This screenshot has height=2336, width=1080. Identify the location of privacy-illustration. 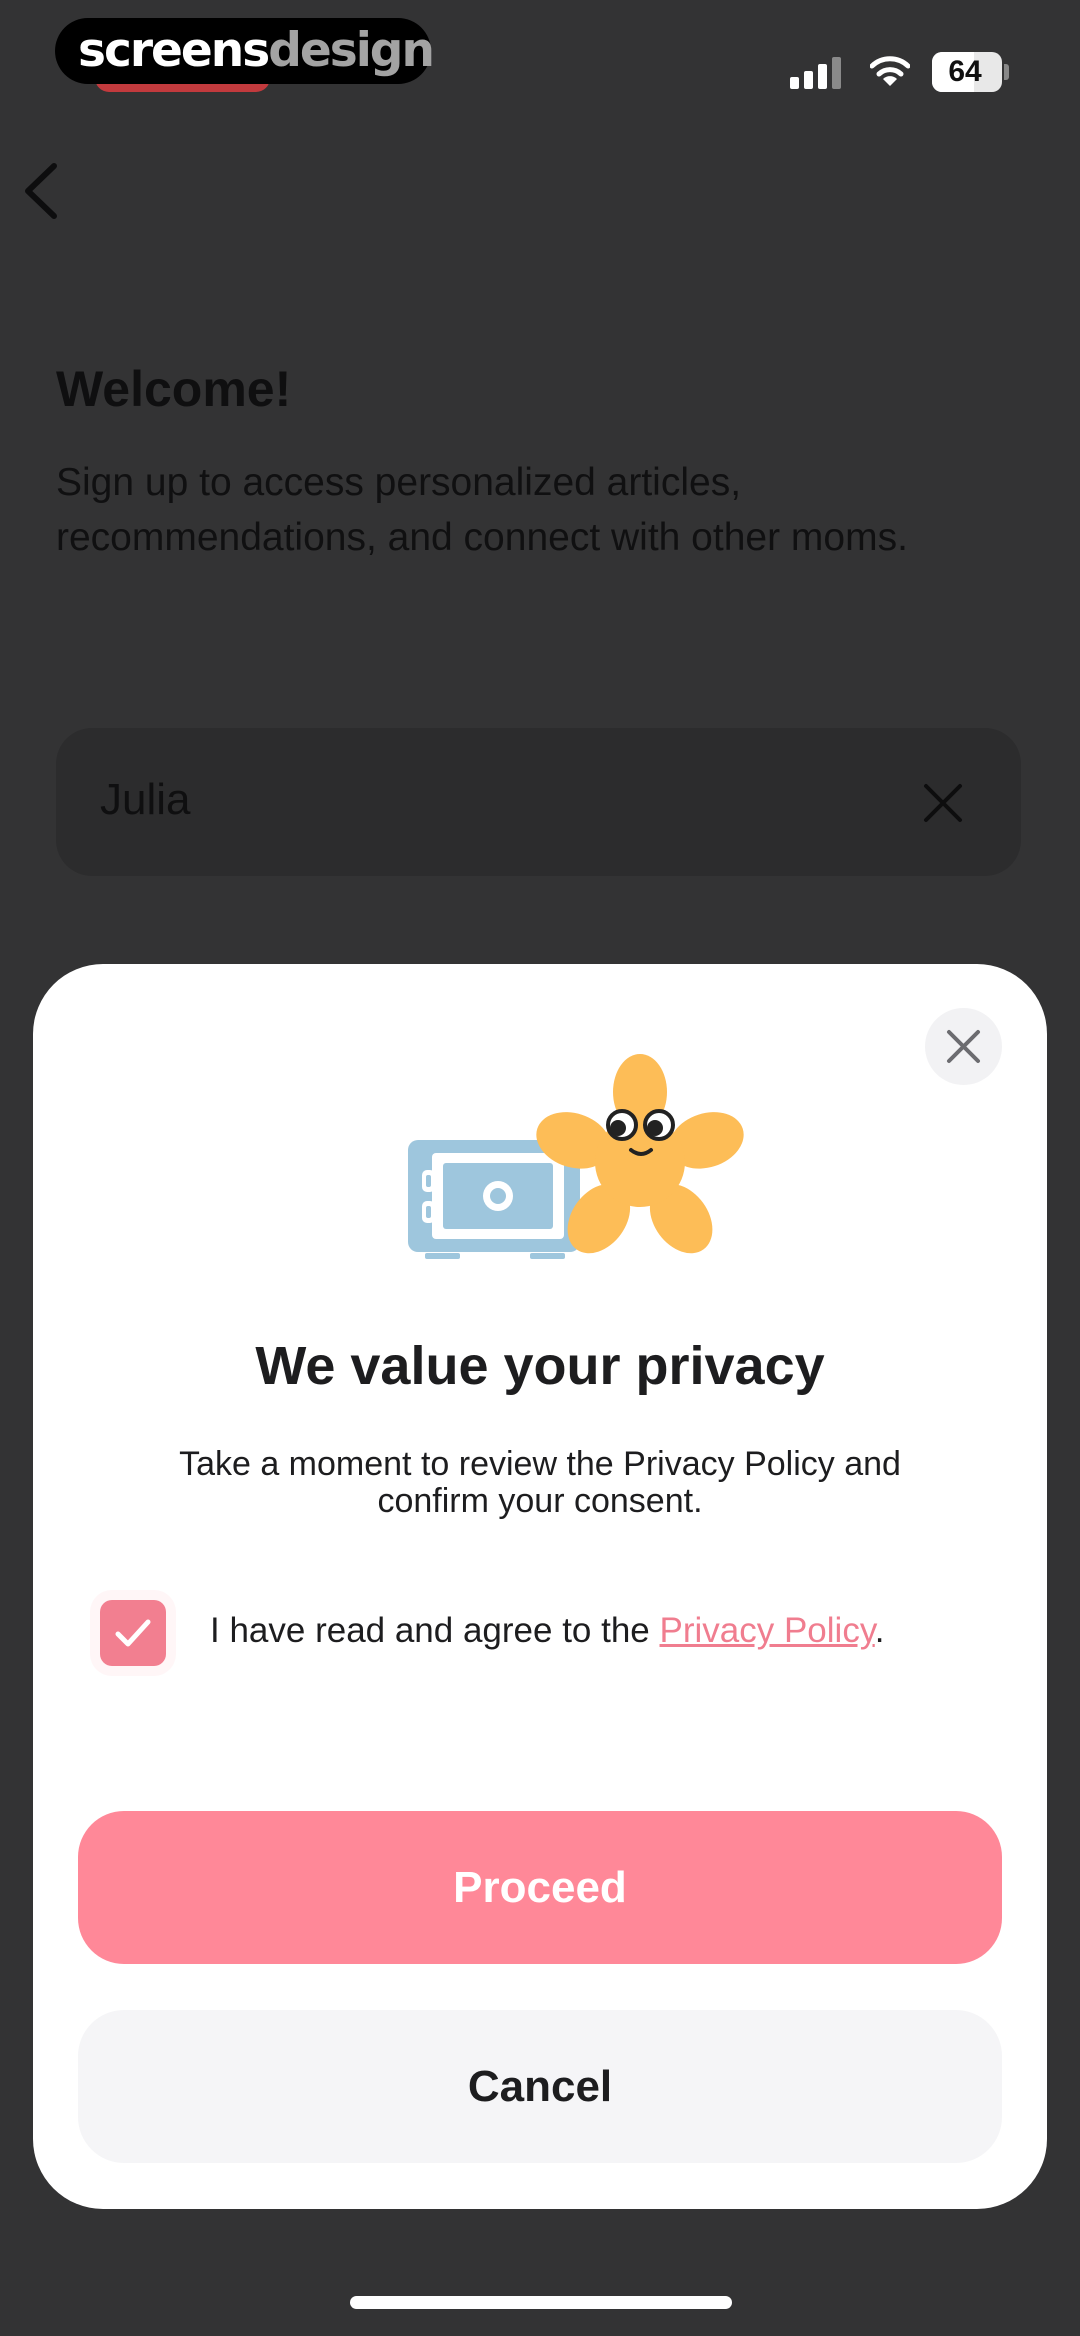
(576, 1156).